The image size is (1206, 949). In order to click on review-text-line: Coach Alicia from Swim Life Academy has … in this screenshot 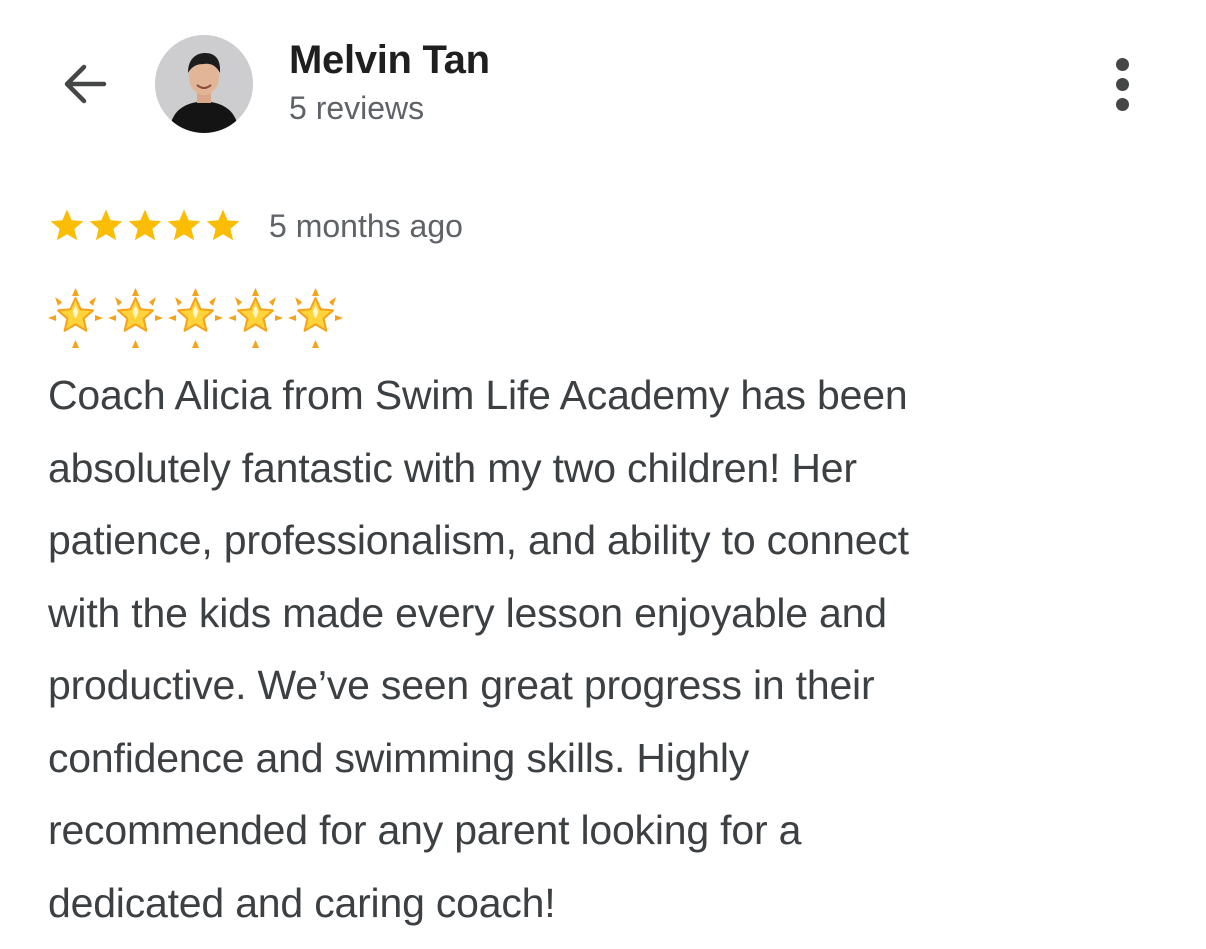, I will do `click(478, 395)`.